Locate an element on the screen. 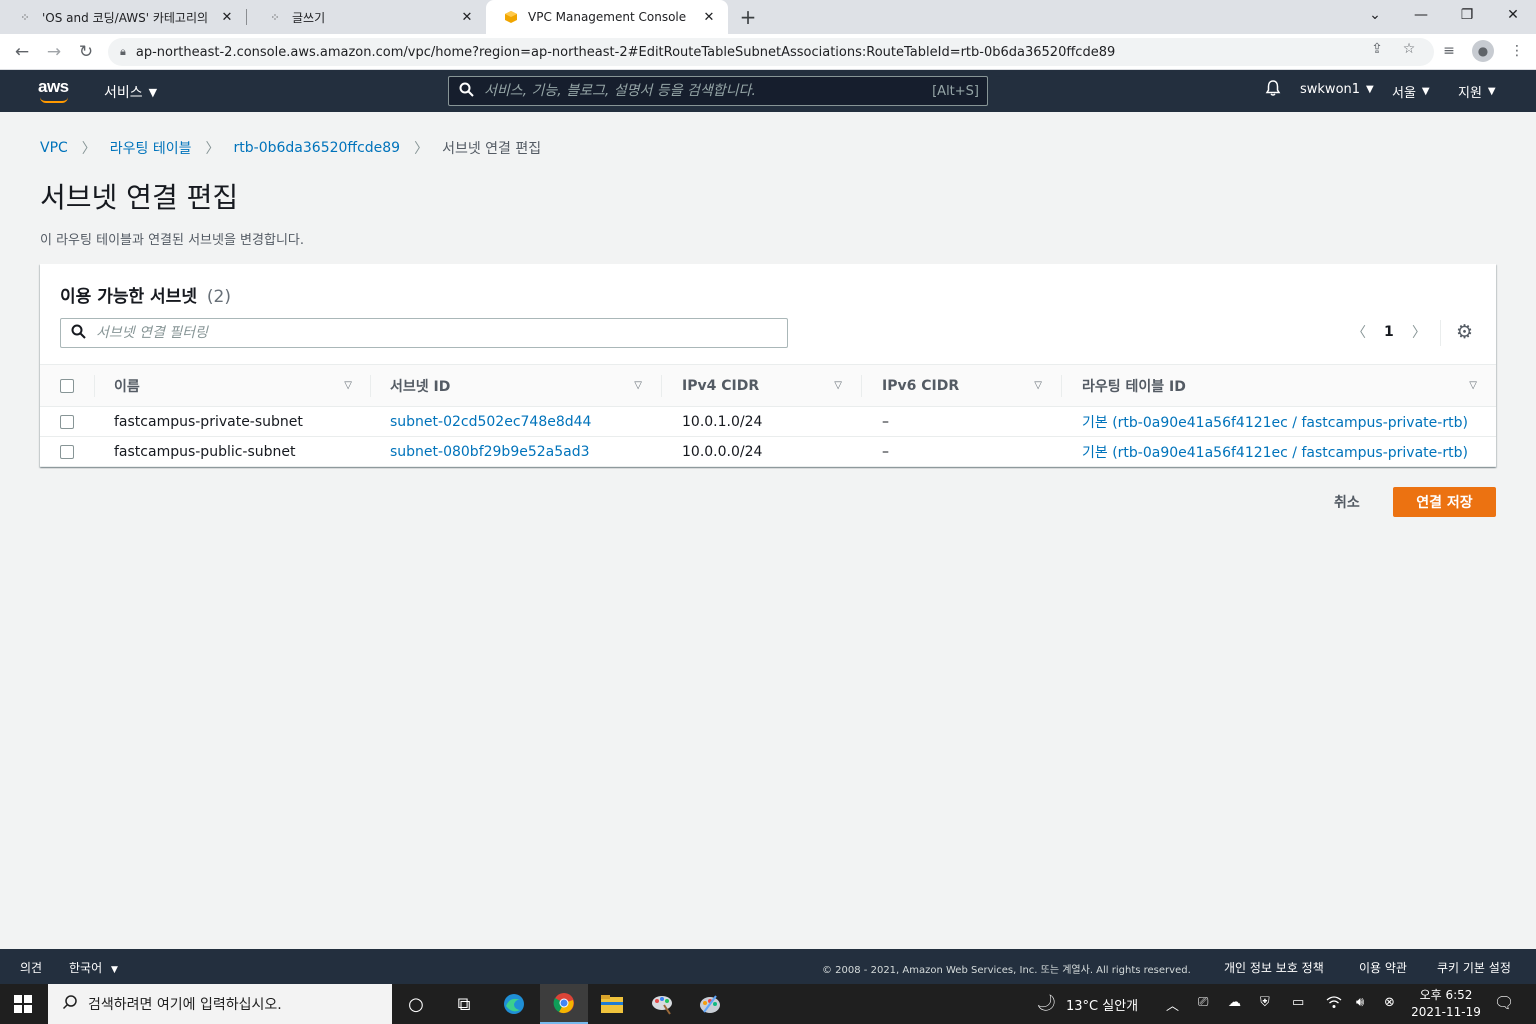 This screenshot has width=1536, height=1024. edge-browser-icon is located at coordinates (514, 1004).